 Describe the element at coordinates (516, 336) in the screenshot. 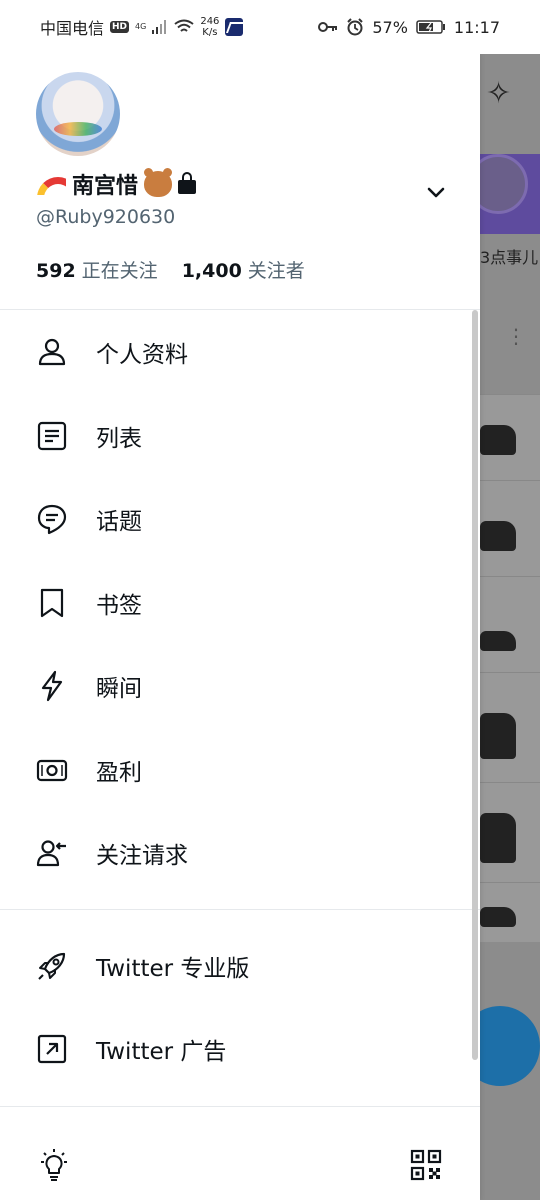

I see `more-dots-icon: ⋮` at that location.